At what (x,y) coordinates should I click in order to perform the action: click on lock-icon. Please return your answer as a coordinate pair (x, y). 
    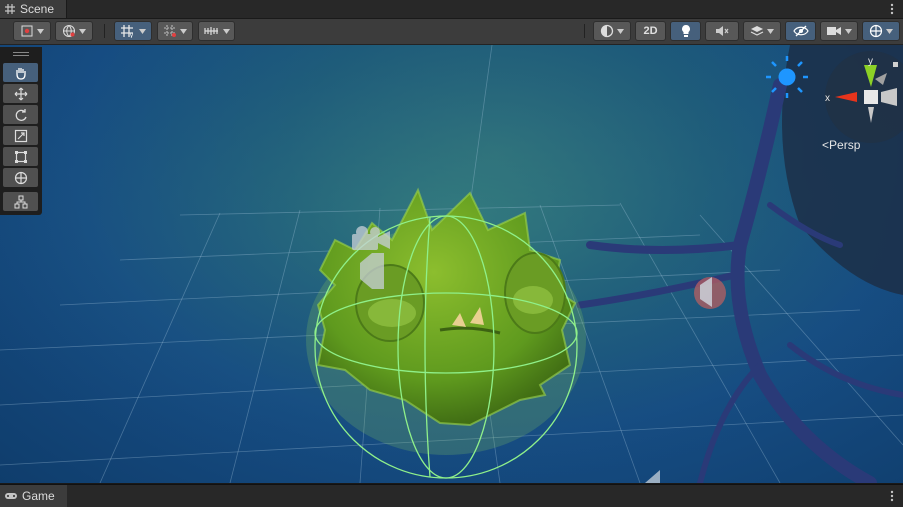
    Looking at the image, I should click on (895, 64).